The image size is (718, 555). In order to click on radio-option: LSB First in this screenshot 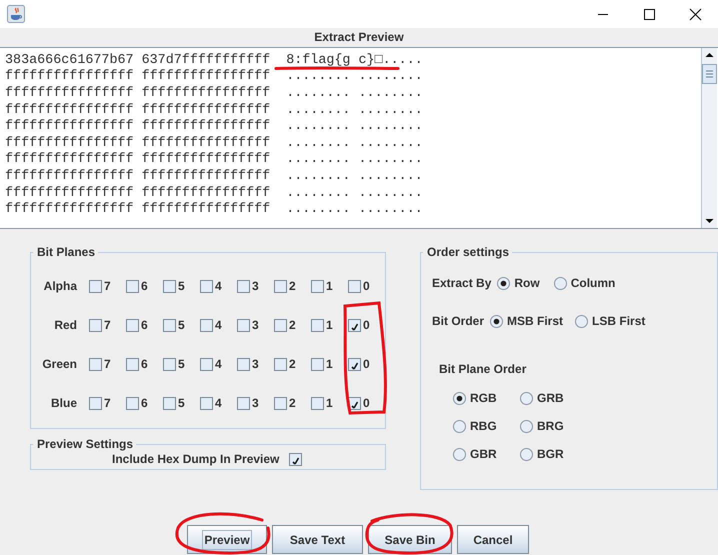, I will do `click(610, 321)`.